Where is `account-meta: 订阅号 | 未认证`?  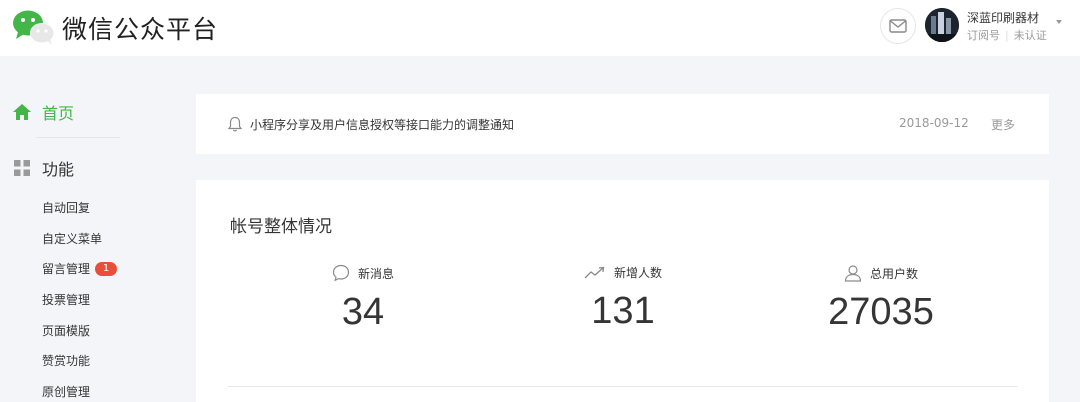
account-meta: 订阅号 | 未认证 is located at coordinates (1007, 35).